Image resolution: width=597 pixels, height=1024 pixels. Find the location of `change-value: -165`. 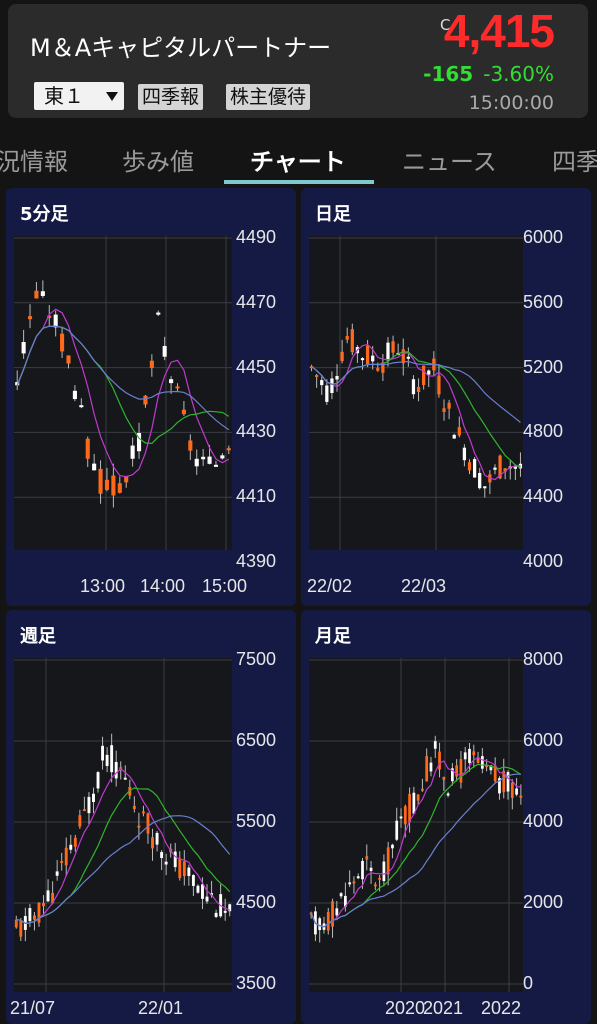

change-value: -165 is located at coordinates (448, 74).